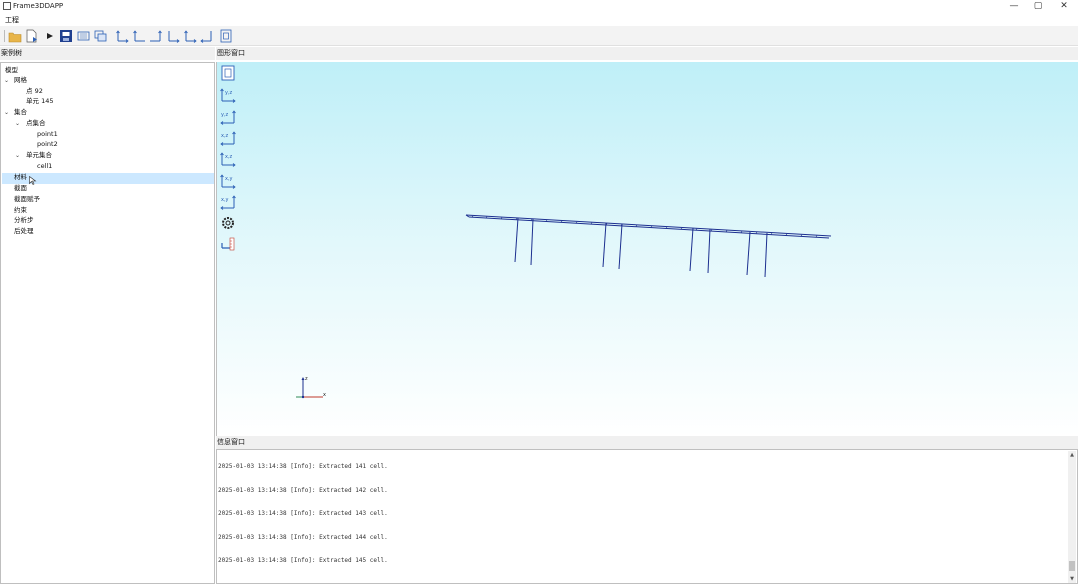 The image size is (1078, 584). I want to click on view-xy-icon, so click(122, 36).